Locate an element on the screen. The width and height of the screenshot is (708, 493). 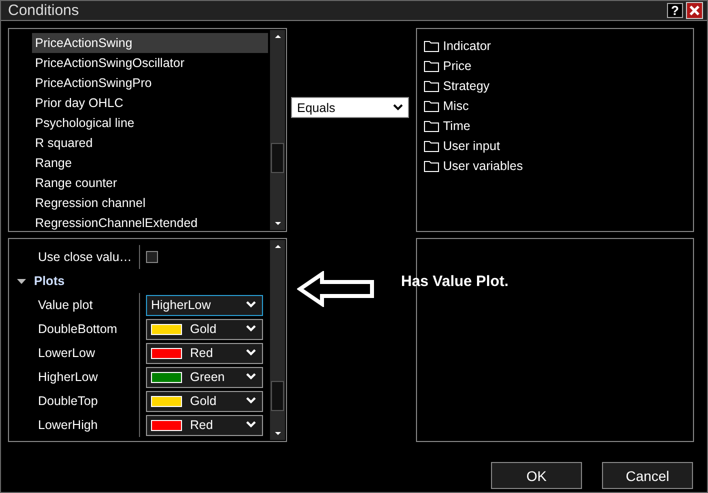
category-item: Indicator is located at coordinates (457, 46).